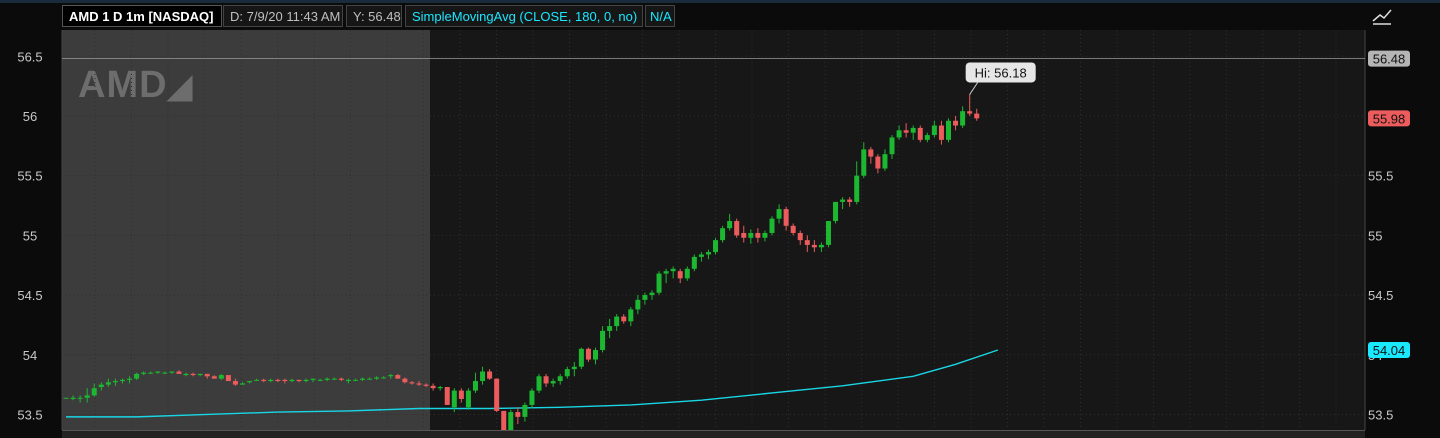 Image resolution: width=1440 pixels, height=438 pixels. What do you see at coordinates (1389, 118) in the screenshot?
I see `last-price-tag-label: 55.98` at bounding box center [1389, 118].